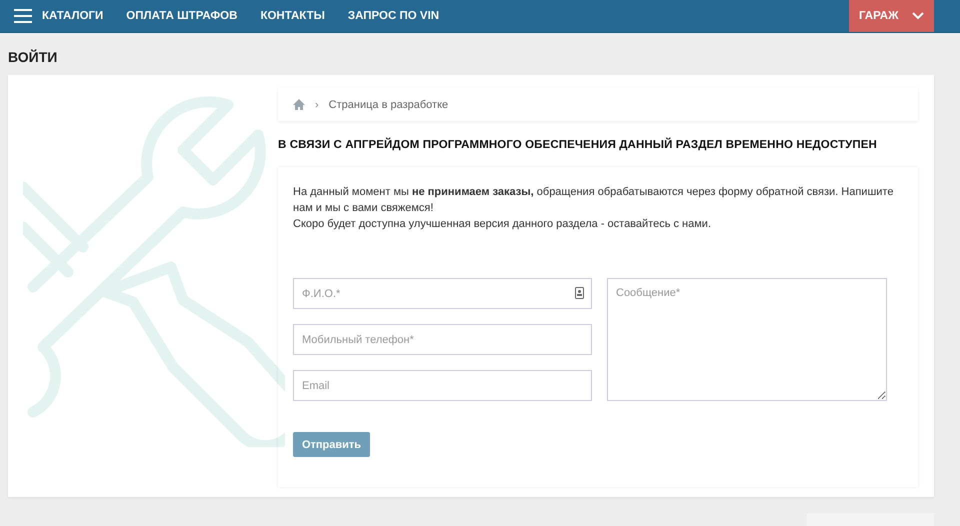 The width and height of the screenshot is (960, 526). Describe the element at coordinates (32, 57) in the screenshot. I see `page-title: ВОЙТИ` at that location.